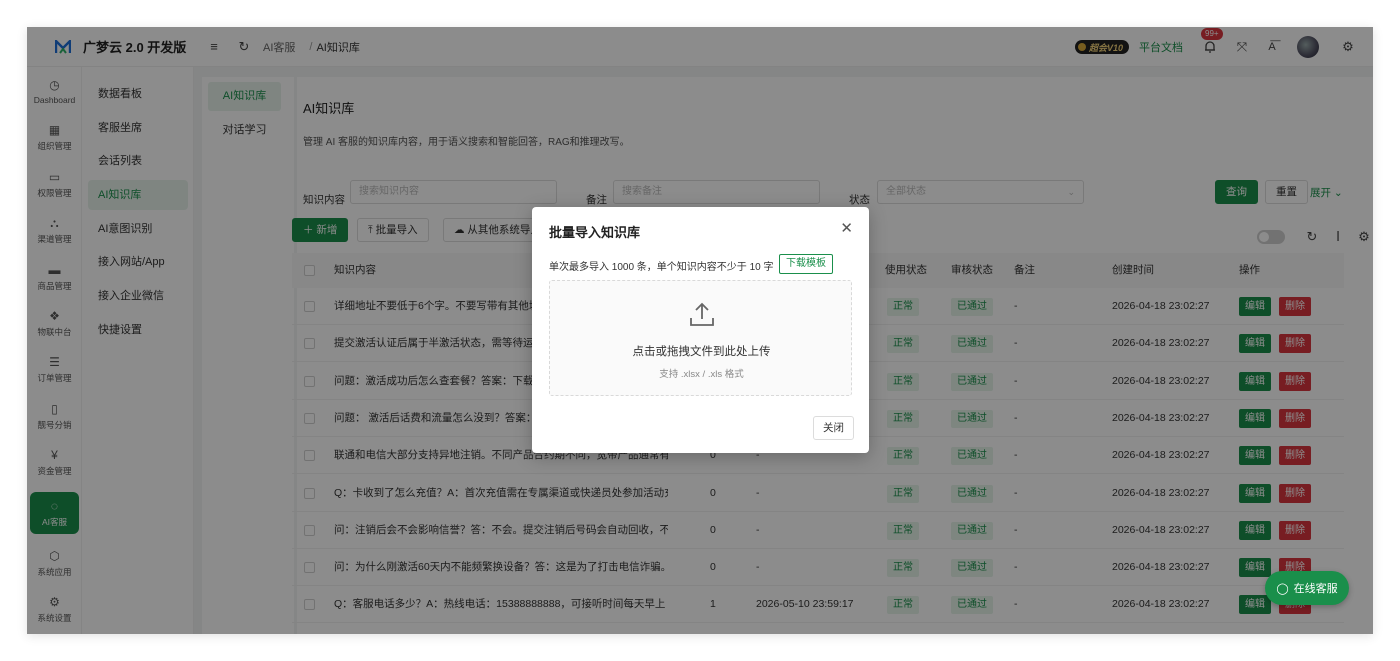 This screenshot has width=1400, height=661. What do you see at coordinates (701, 352) in the screenshot?
I see `upload-text: 点击或拖拽文件到此处上传` at bounding box center [701, 352].